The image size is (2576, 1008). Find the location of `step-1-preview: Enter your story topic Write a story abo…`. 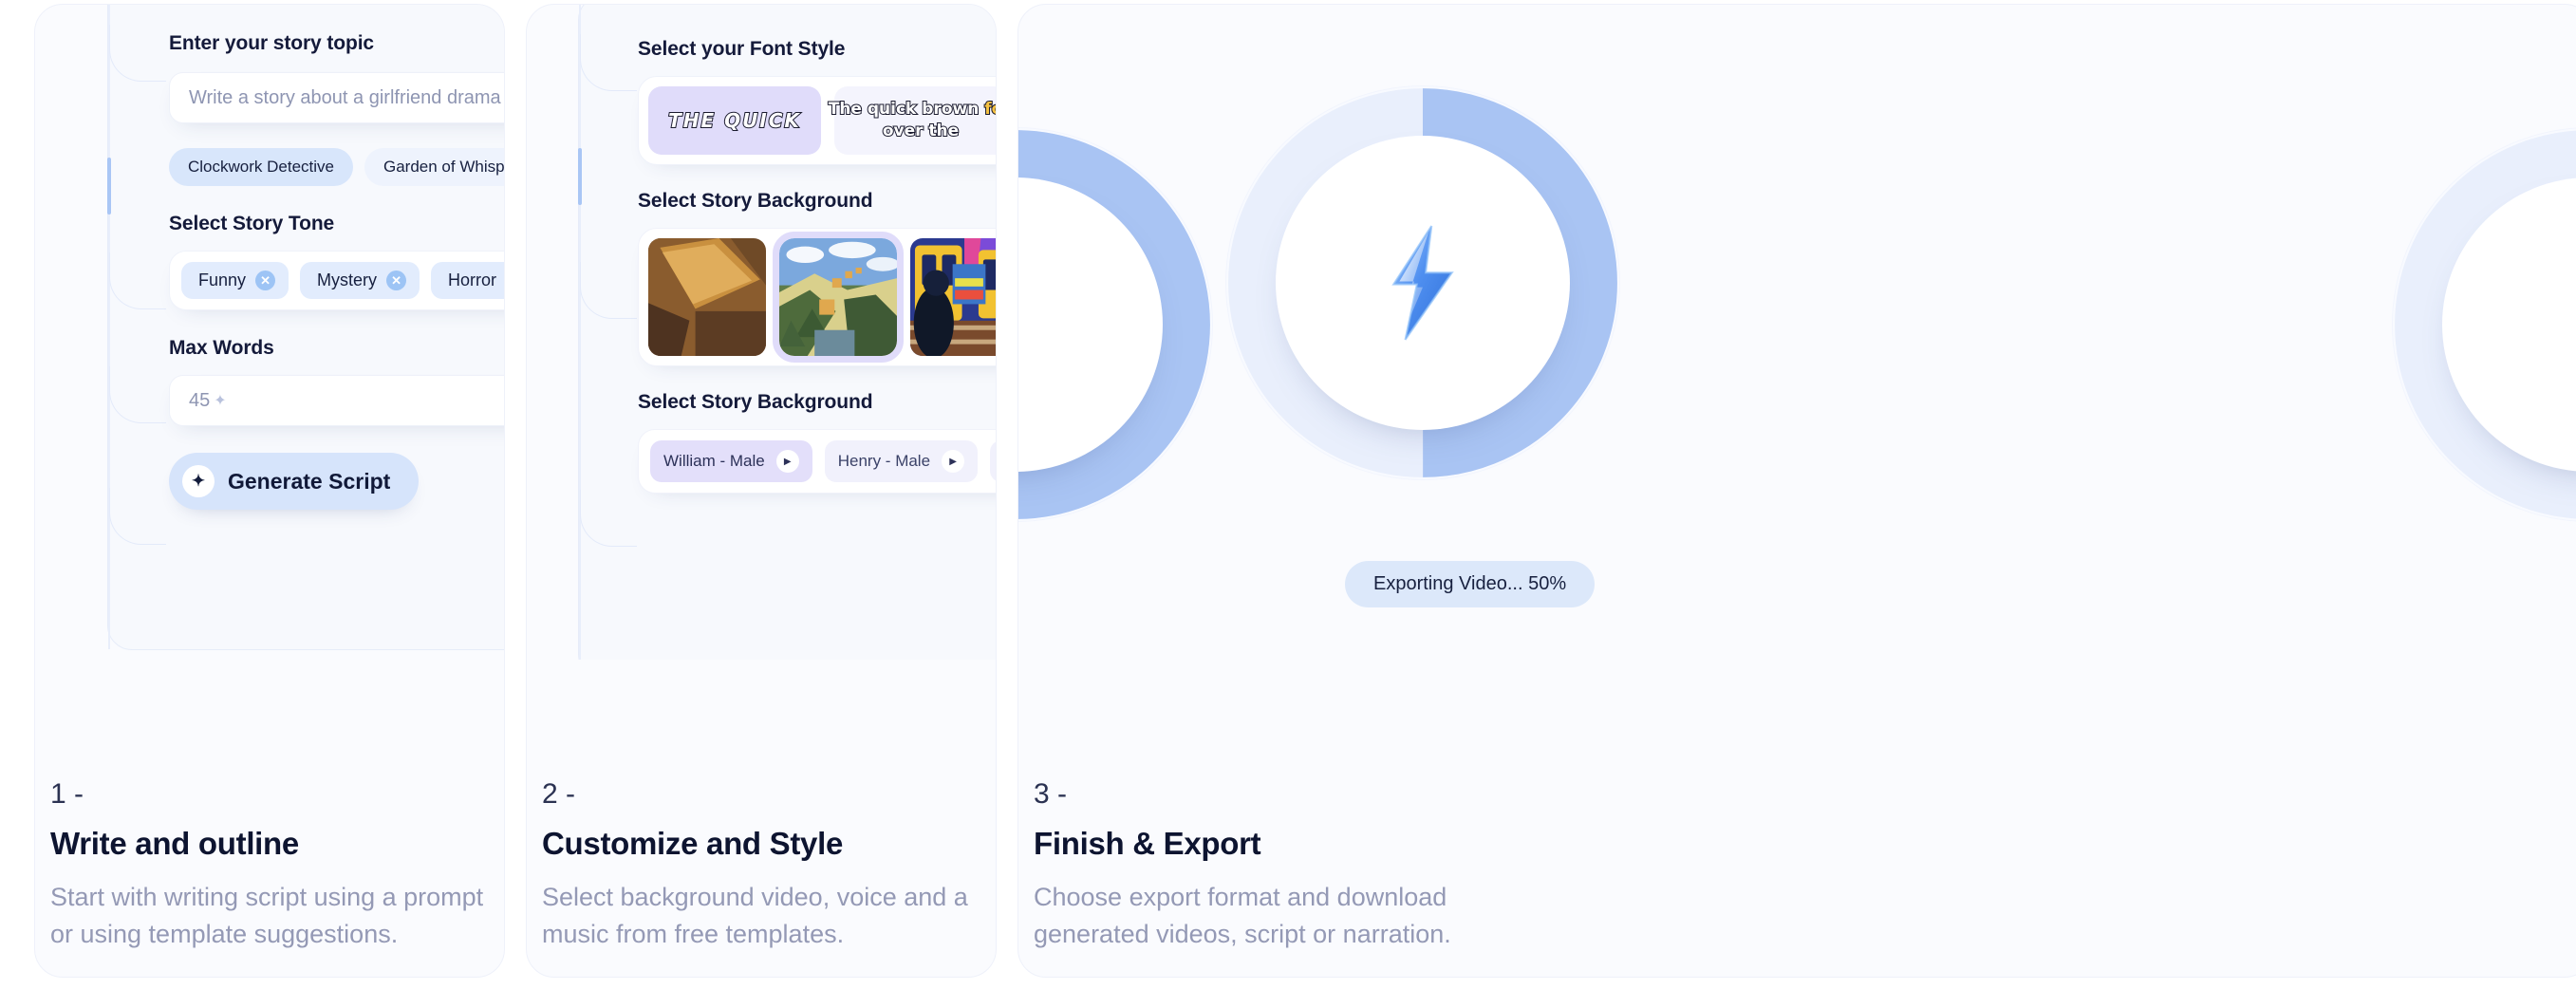

step-1-preview: Enter your story topic Write a story abo… is located at coordinates (269, 332).